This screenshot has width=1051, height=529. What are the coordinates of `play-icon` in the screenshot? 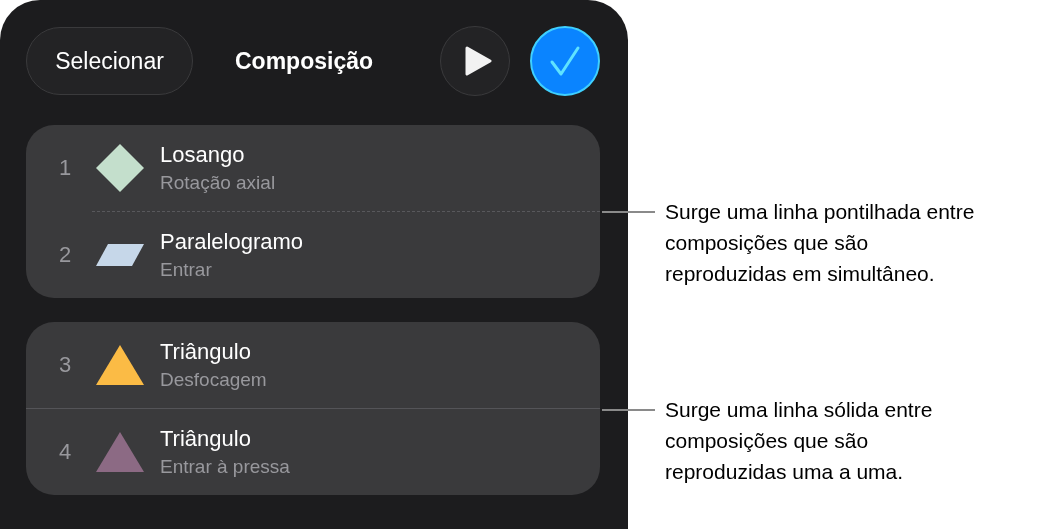 It's located at (478, 61).